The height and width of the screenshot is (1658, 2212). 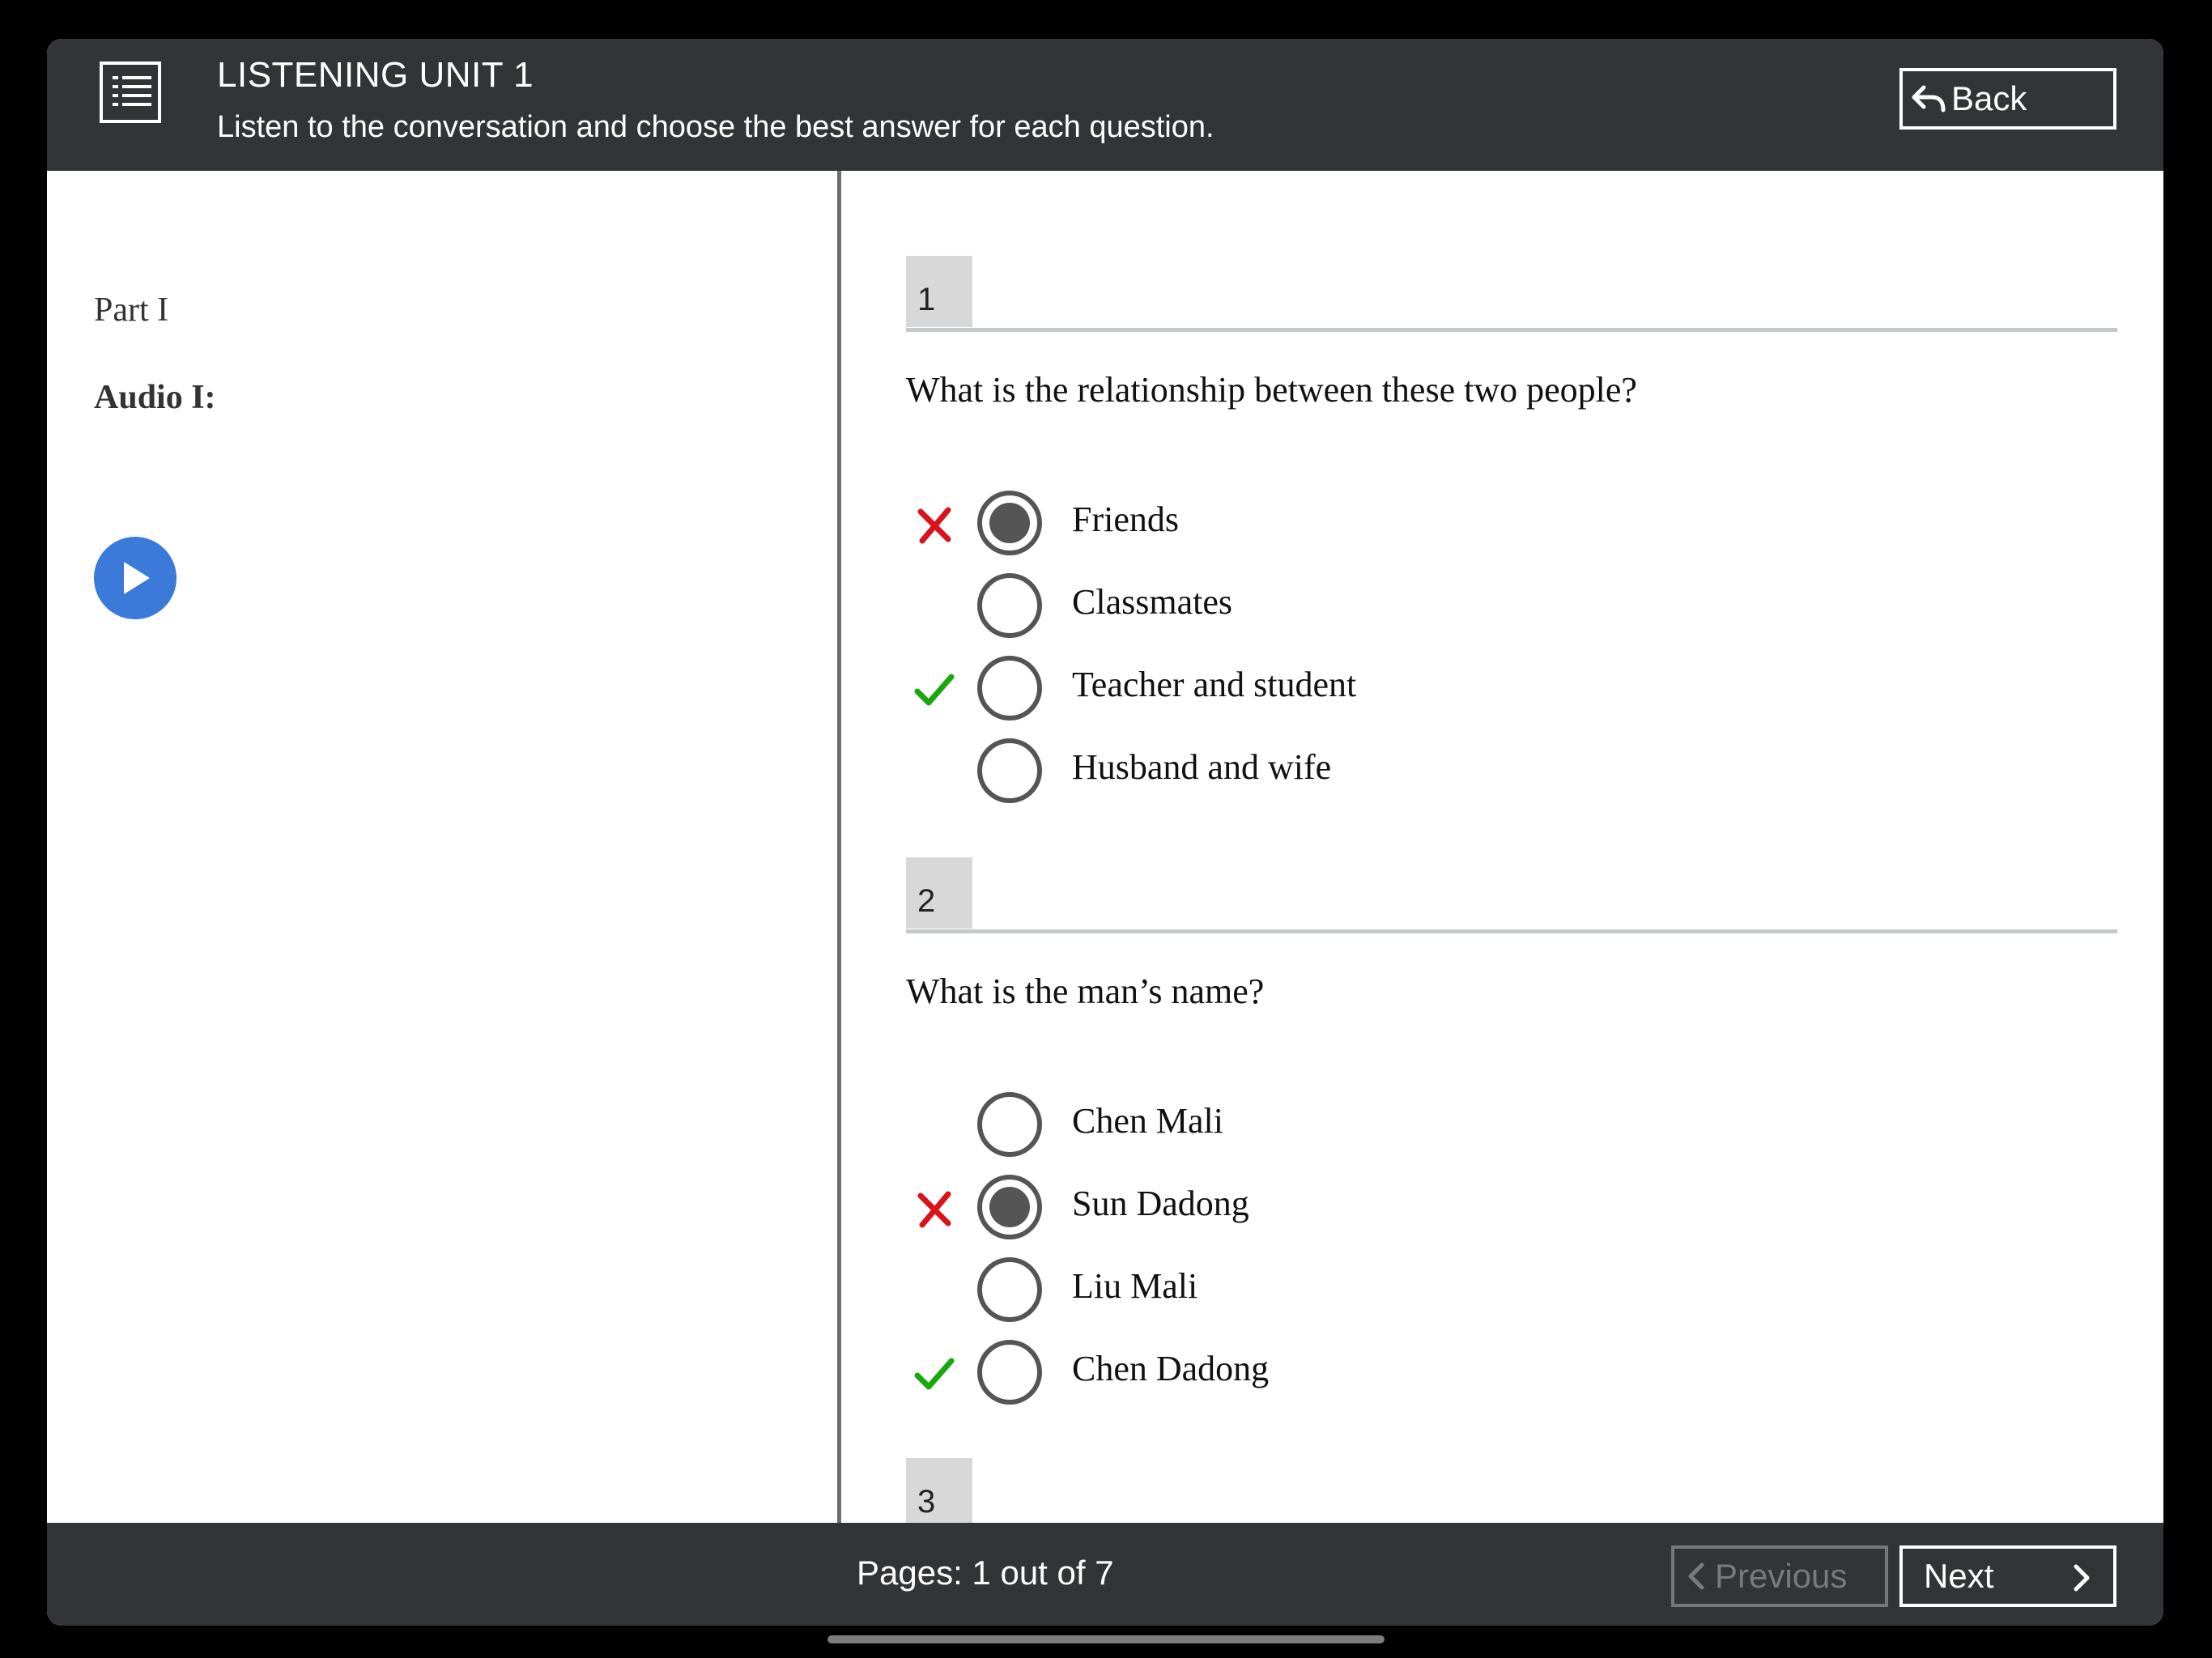 I want to click on bottom-bar: Pages: 1 out of 7 Previous Next, so click(x=1105, y=1574).